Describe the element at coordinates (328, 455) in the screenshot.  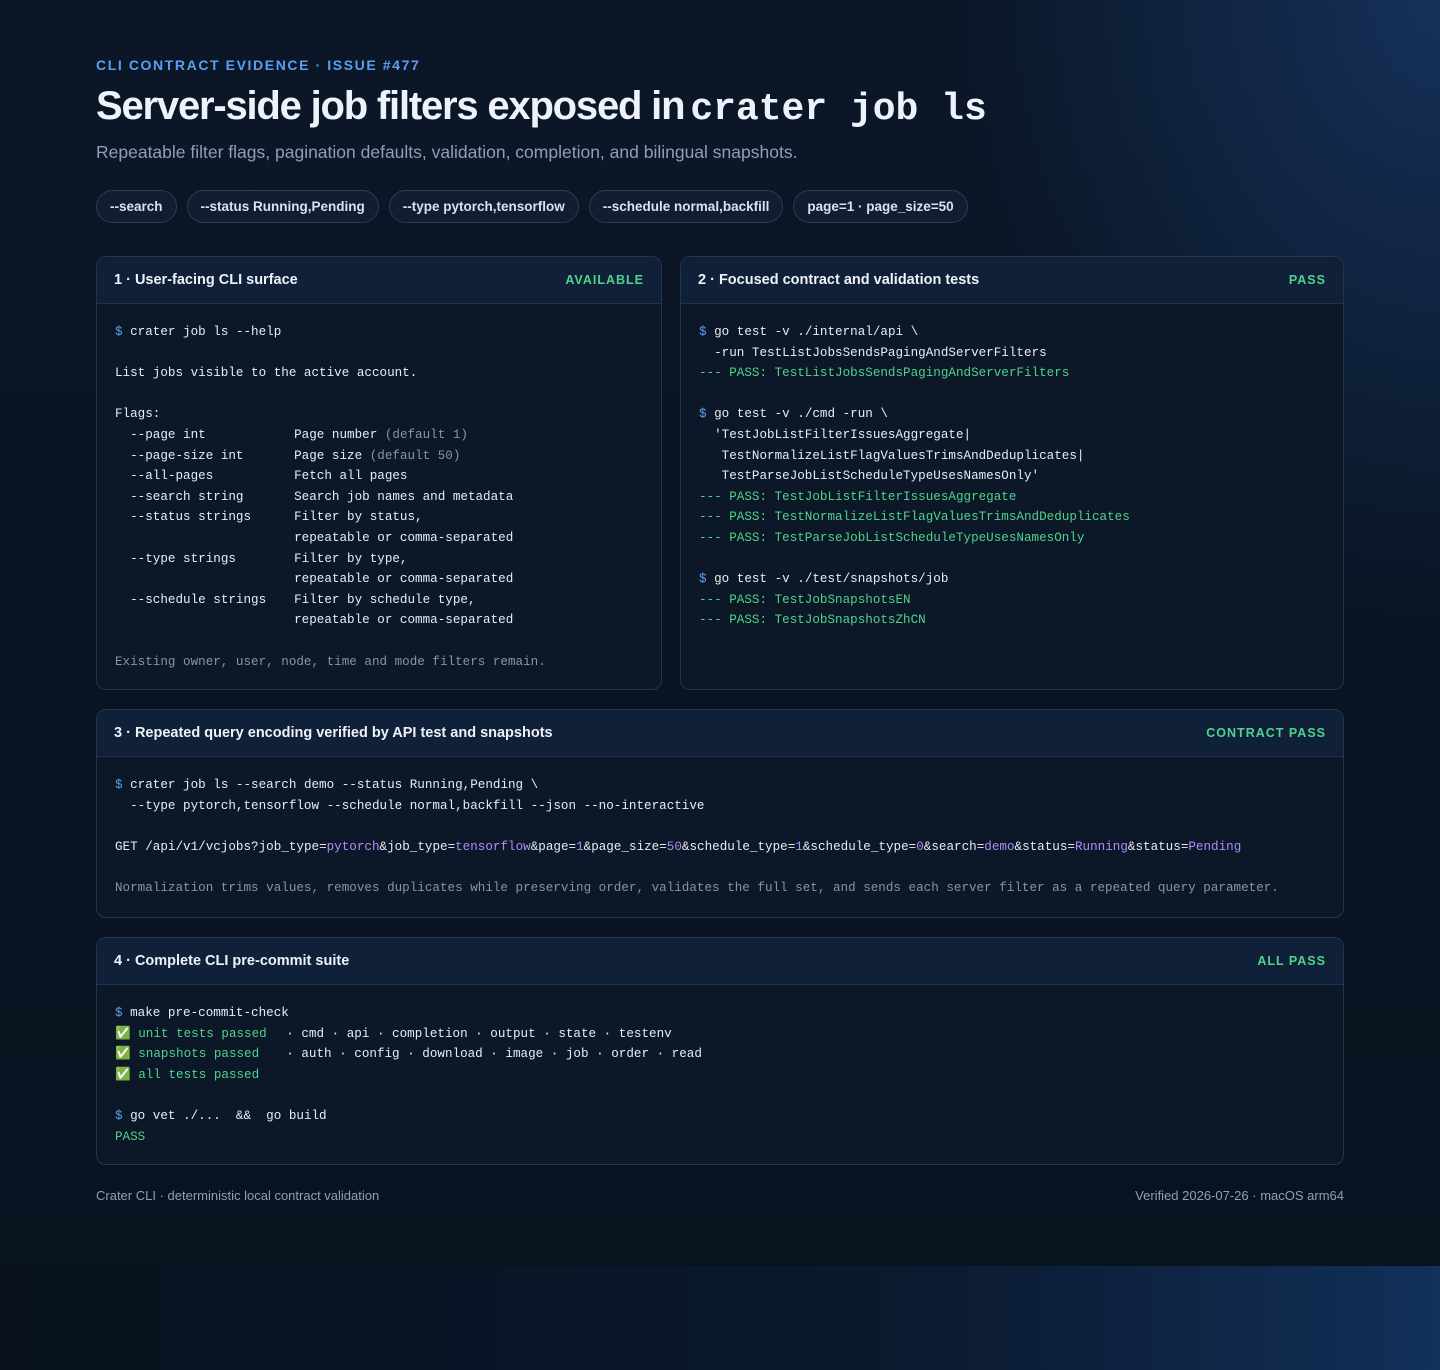
I see `flag-description: Page size` at that location.